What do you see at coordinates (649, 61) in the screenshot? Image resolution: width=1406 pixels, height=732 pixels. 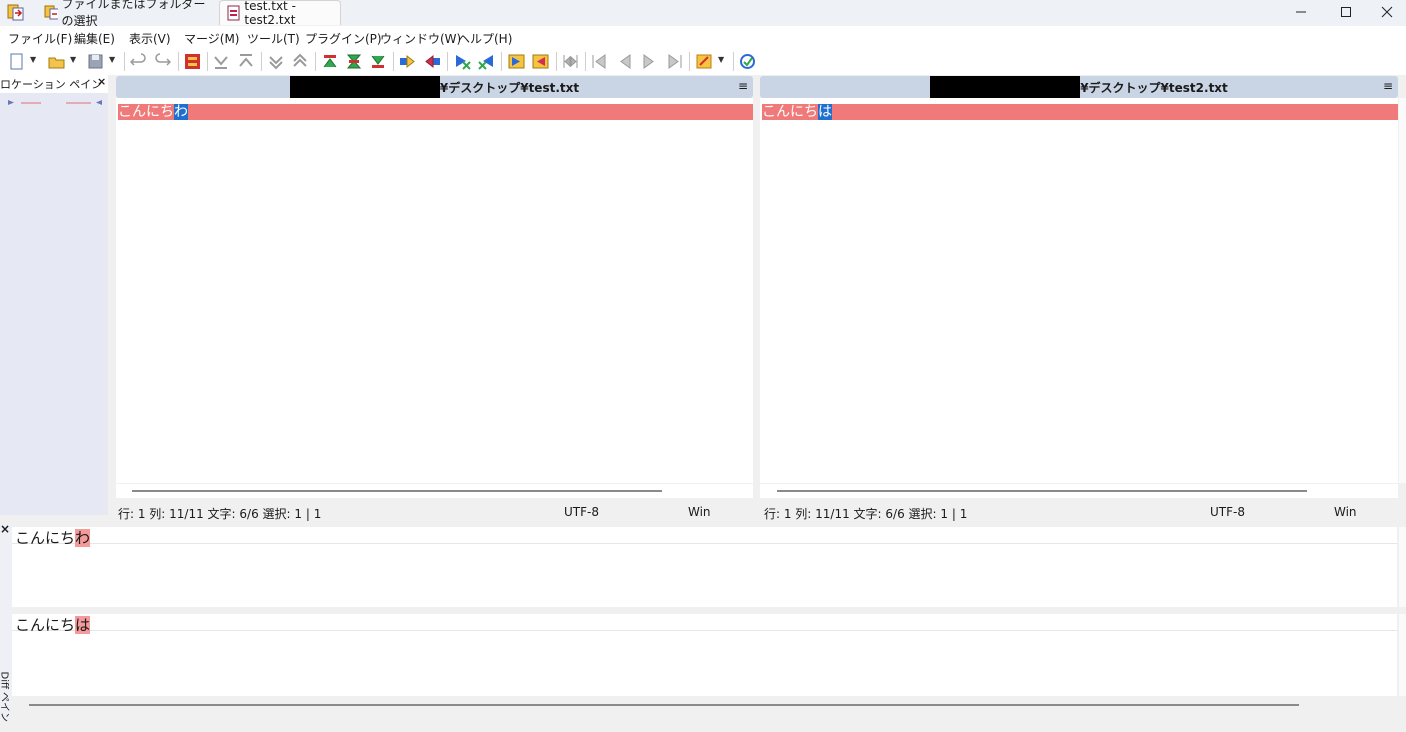 I see `next-file-icon` at bounding box center [649, 61].